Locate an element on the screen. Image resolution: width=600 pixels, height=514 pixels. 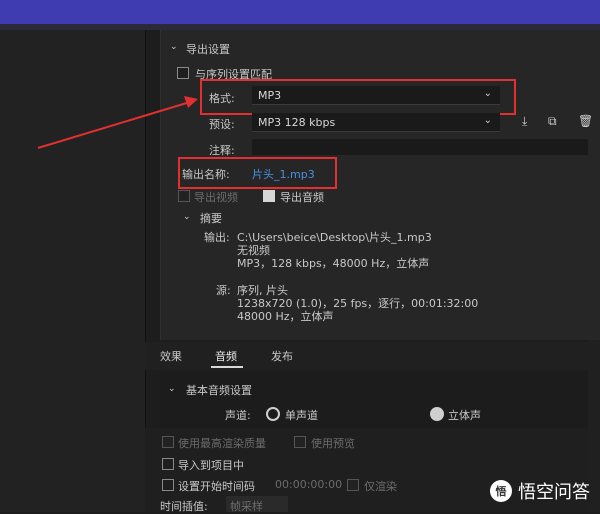
render-only-label: 仅渲染 is located at coordinates (380, 486).